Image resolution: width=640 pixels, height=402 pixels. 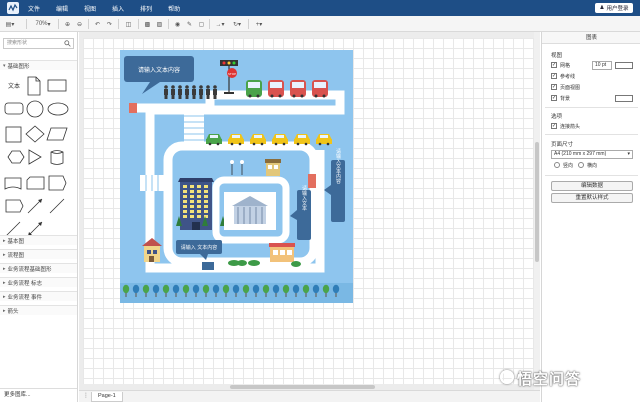 What do you see at coordinates (14, 206) in the screenshot?
I see `shape-pentagon-arrow` at bounding box center [14, 206].